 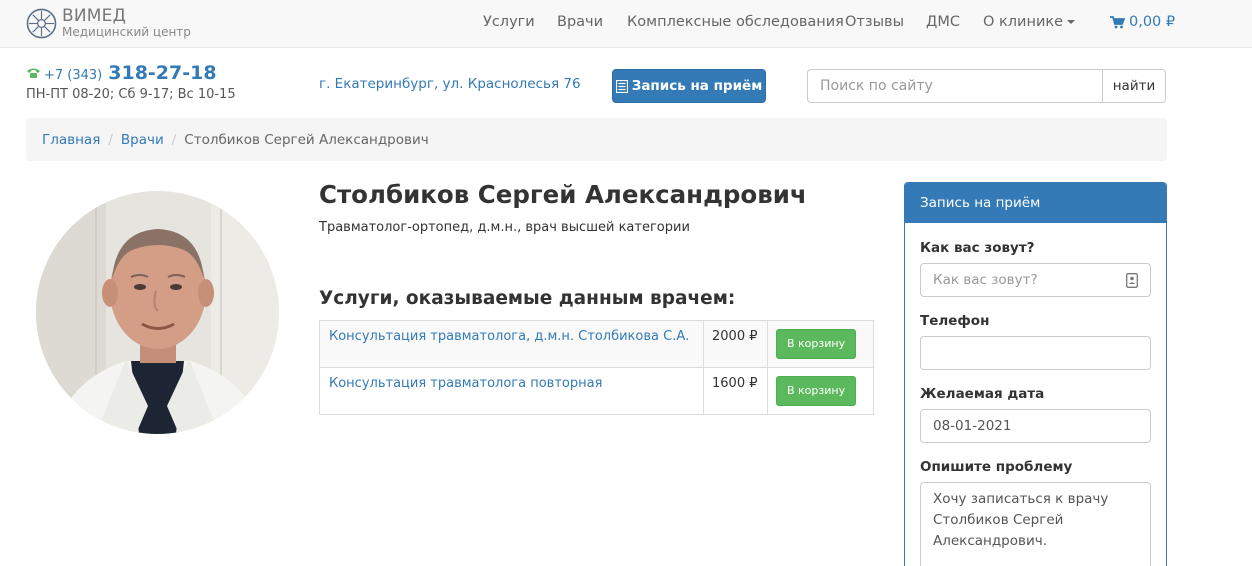 I want to click on chevron-down-icon, so click(x=1071, y=22).